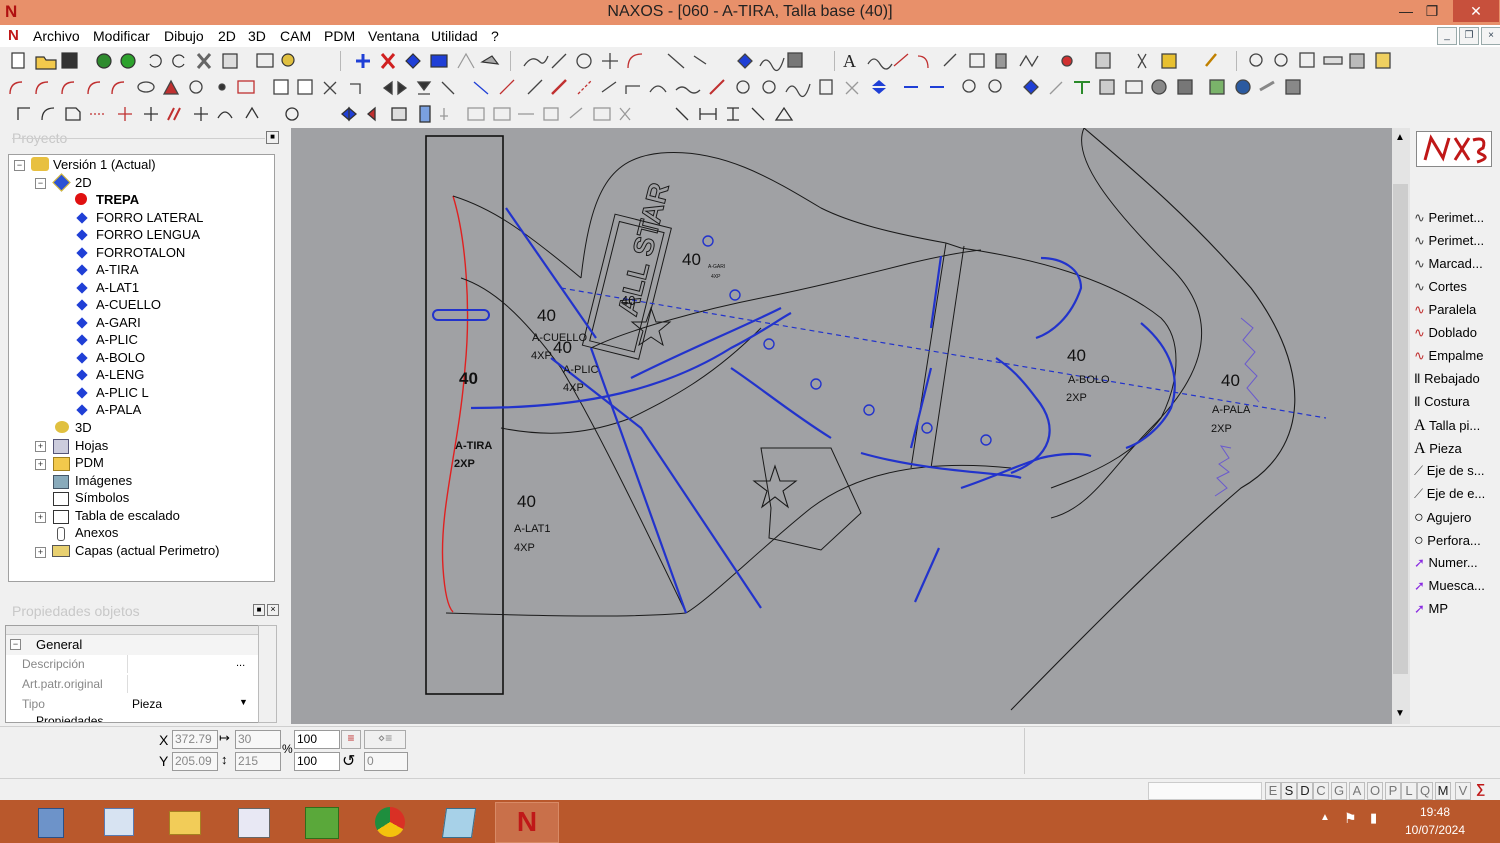 Image resolution: width=1500 pixels, height=843 pixels. I want to click on distribute-icon: ⋄≡, so click(385, 739).